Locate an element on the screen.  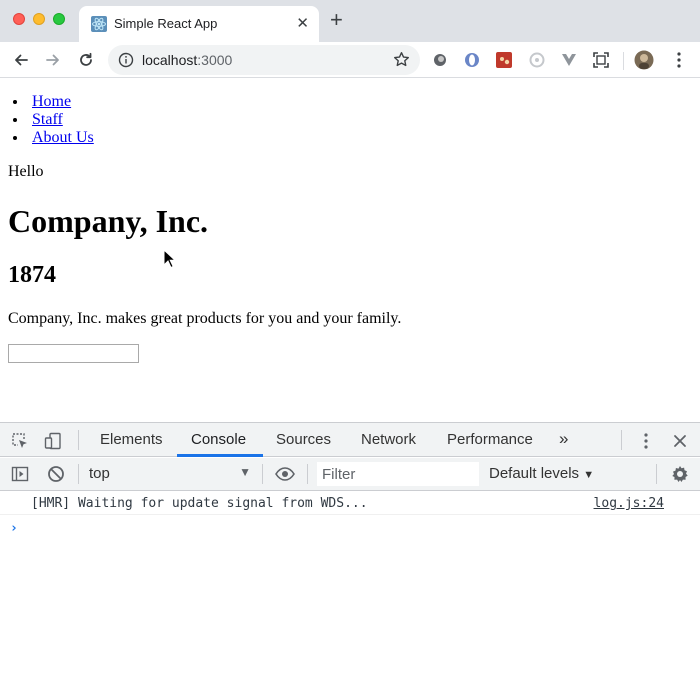
company-heading: Company, Inc. is located at coordinates (108, 221).